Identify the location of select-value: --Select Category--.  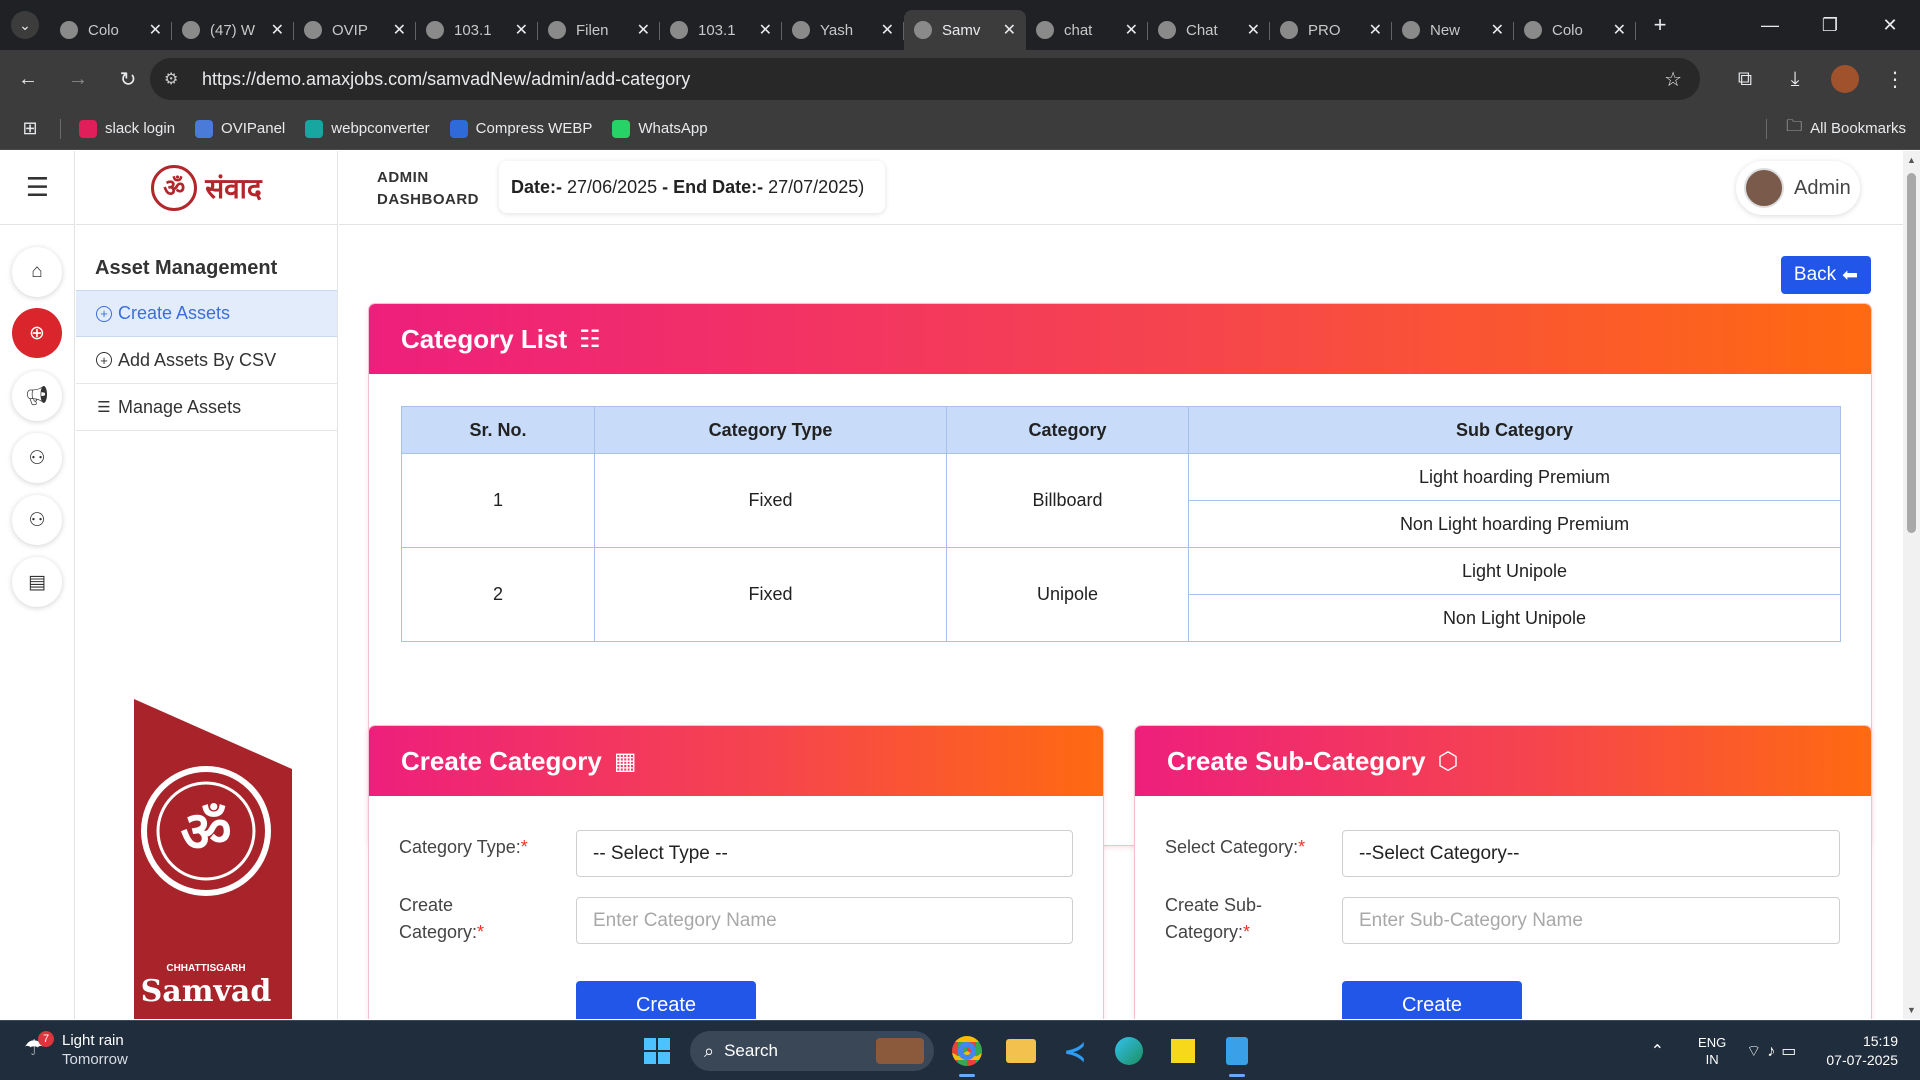
(1439, 853).